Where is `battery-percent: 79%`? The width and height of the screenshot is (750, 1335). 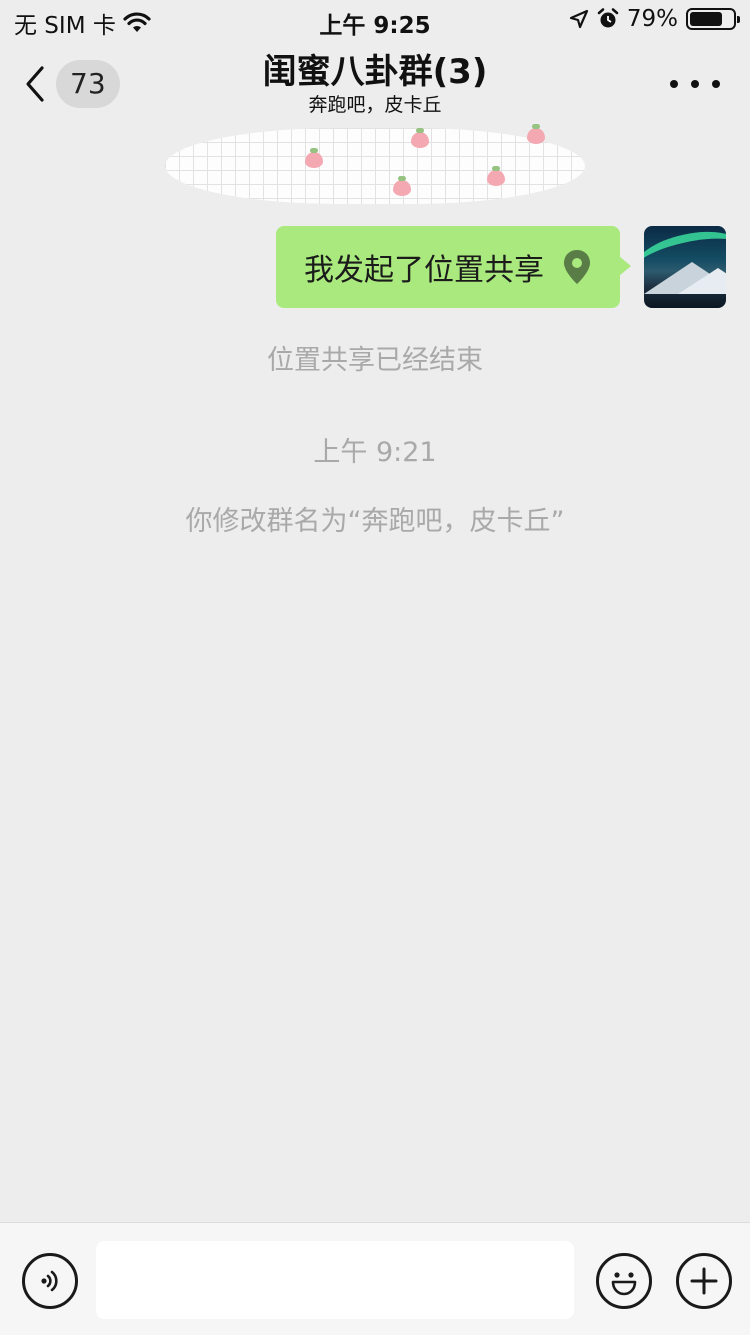 battery-percent: 79% is located at coordinates (652, 19).